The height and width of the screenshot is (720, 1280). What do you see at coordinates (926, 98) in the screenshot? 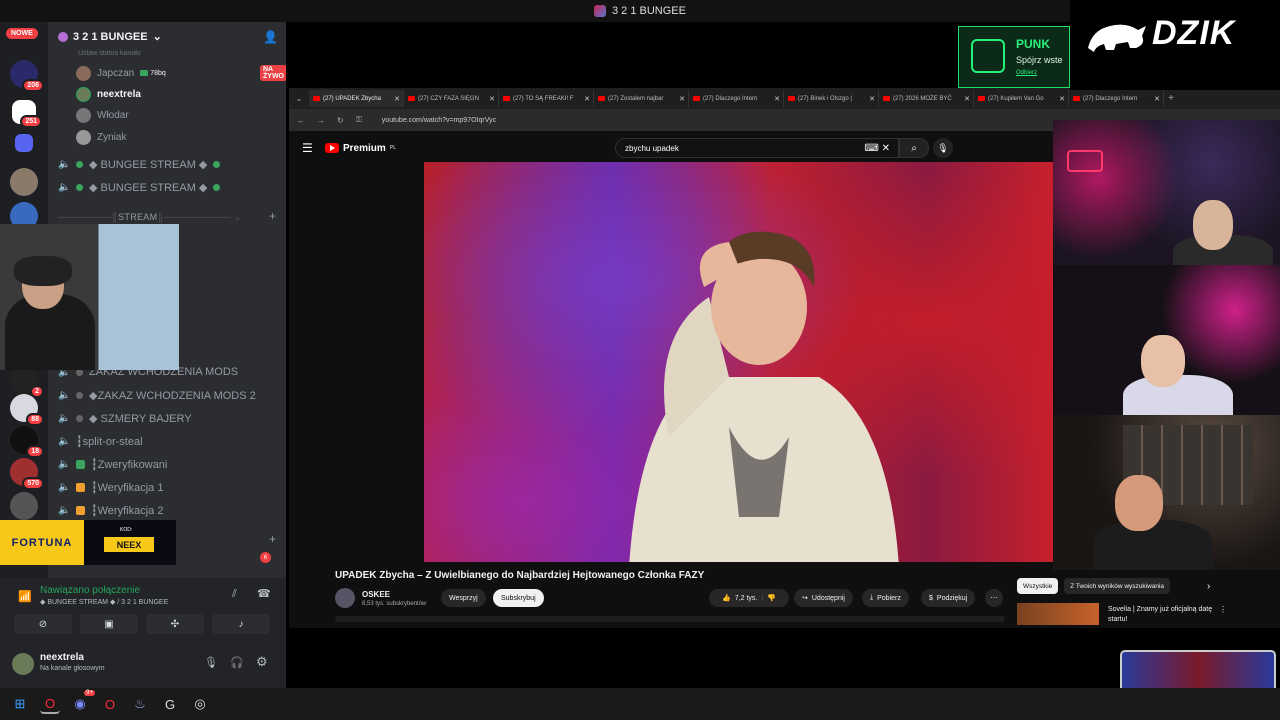
I see `tab: (27) 2026 MOŻE BYĆ ✕` at bounding box center [926, 98].